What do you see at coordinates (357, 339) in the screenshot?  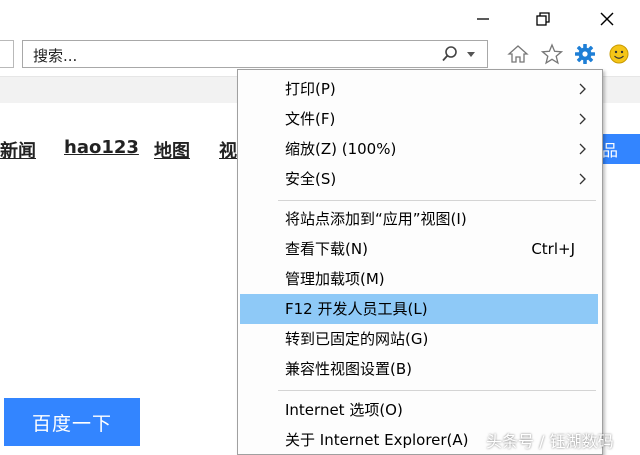 I see `menu-item-label: 转到已固定的网站(G)` at bounding box center [357, 339].